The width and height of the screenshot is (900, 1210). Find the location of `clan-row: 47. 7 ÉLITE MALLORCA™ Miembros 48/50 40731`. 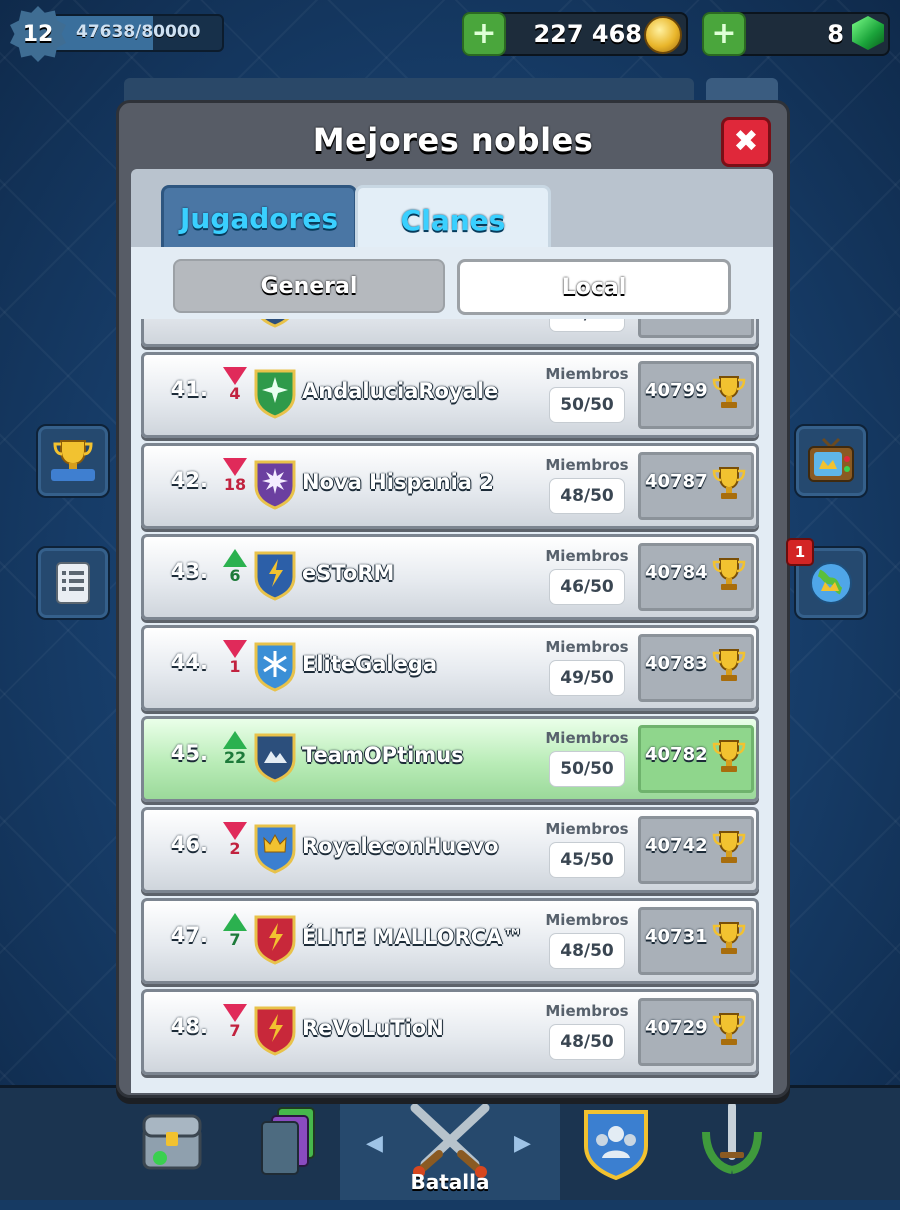

clan-row: 47. 7 ÉLITE MALLORCA™ Miembros 48/50 40731 is located at coordinates (450, 941).